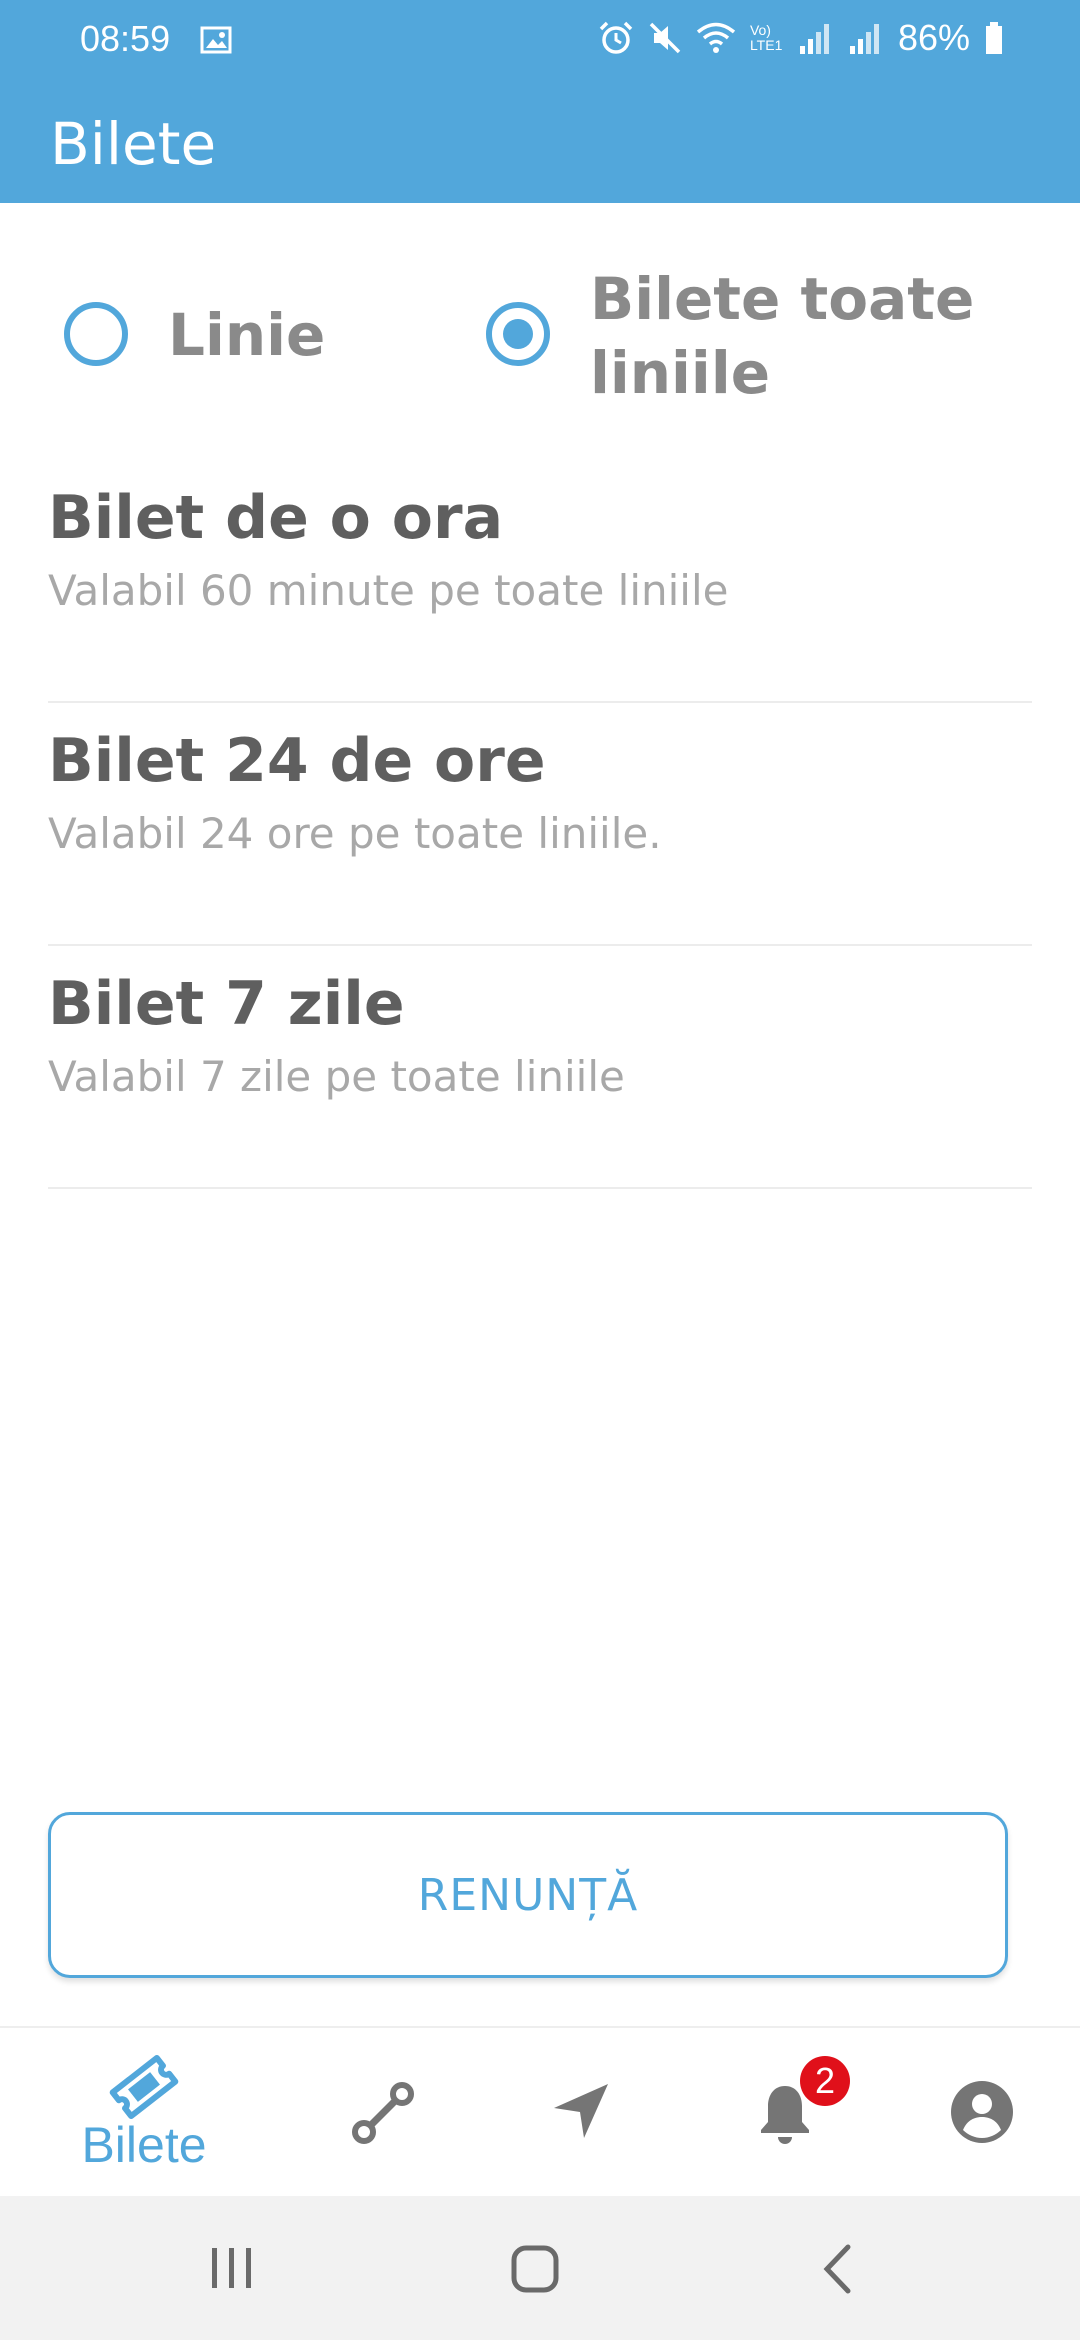  What do you see at coordinates (336, 1076) in the screenshot?
I see `ticket-description: Valabil 7 zile pe toate liniile` at bounding box center [336, 1076].